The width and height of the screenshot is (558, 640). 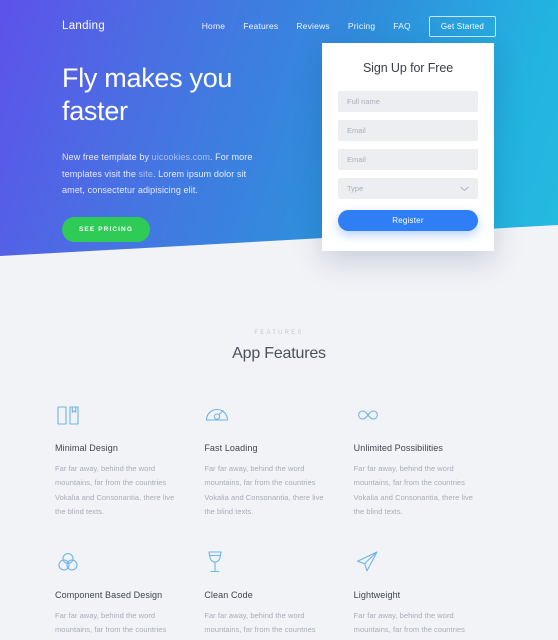 What do you see at coordinates (115, 417) in the screenshot?
I see `open-book-icon` at bounding box center [115, 417].